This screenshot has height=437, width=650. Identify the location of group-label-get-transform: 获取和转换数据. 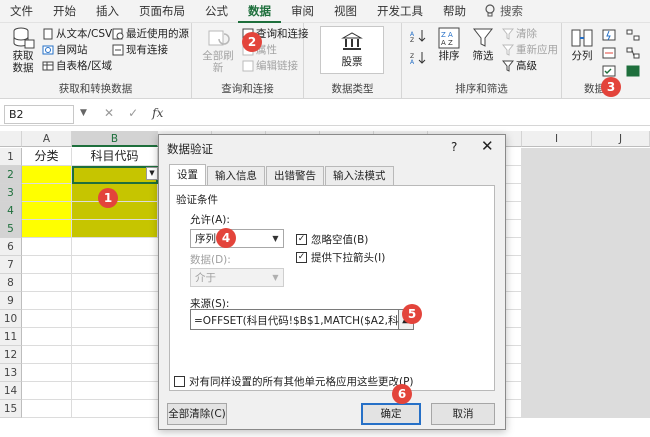
(95, 89).